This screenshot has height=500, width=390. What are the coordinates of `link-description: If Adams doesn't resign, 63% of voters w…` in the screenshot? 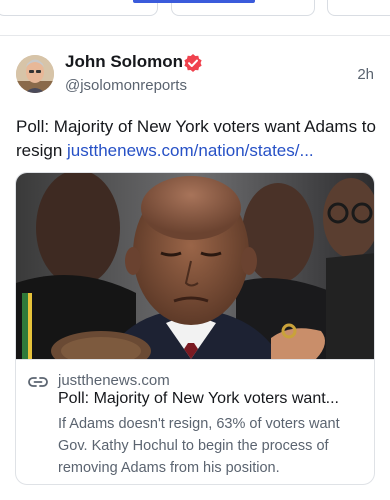 It's located at (199, 446).